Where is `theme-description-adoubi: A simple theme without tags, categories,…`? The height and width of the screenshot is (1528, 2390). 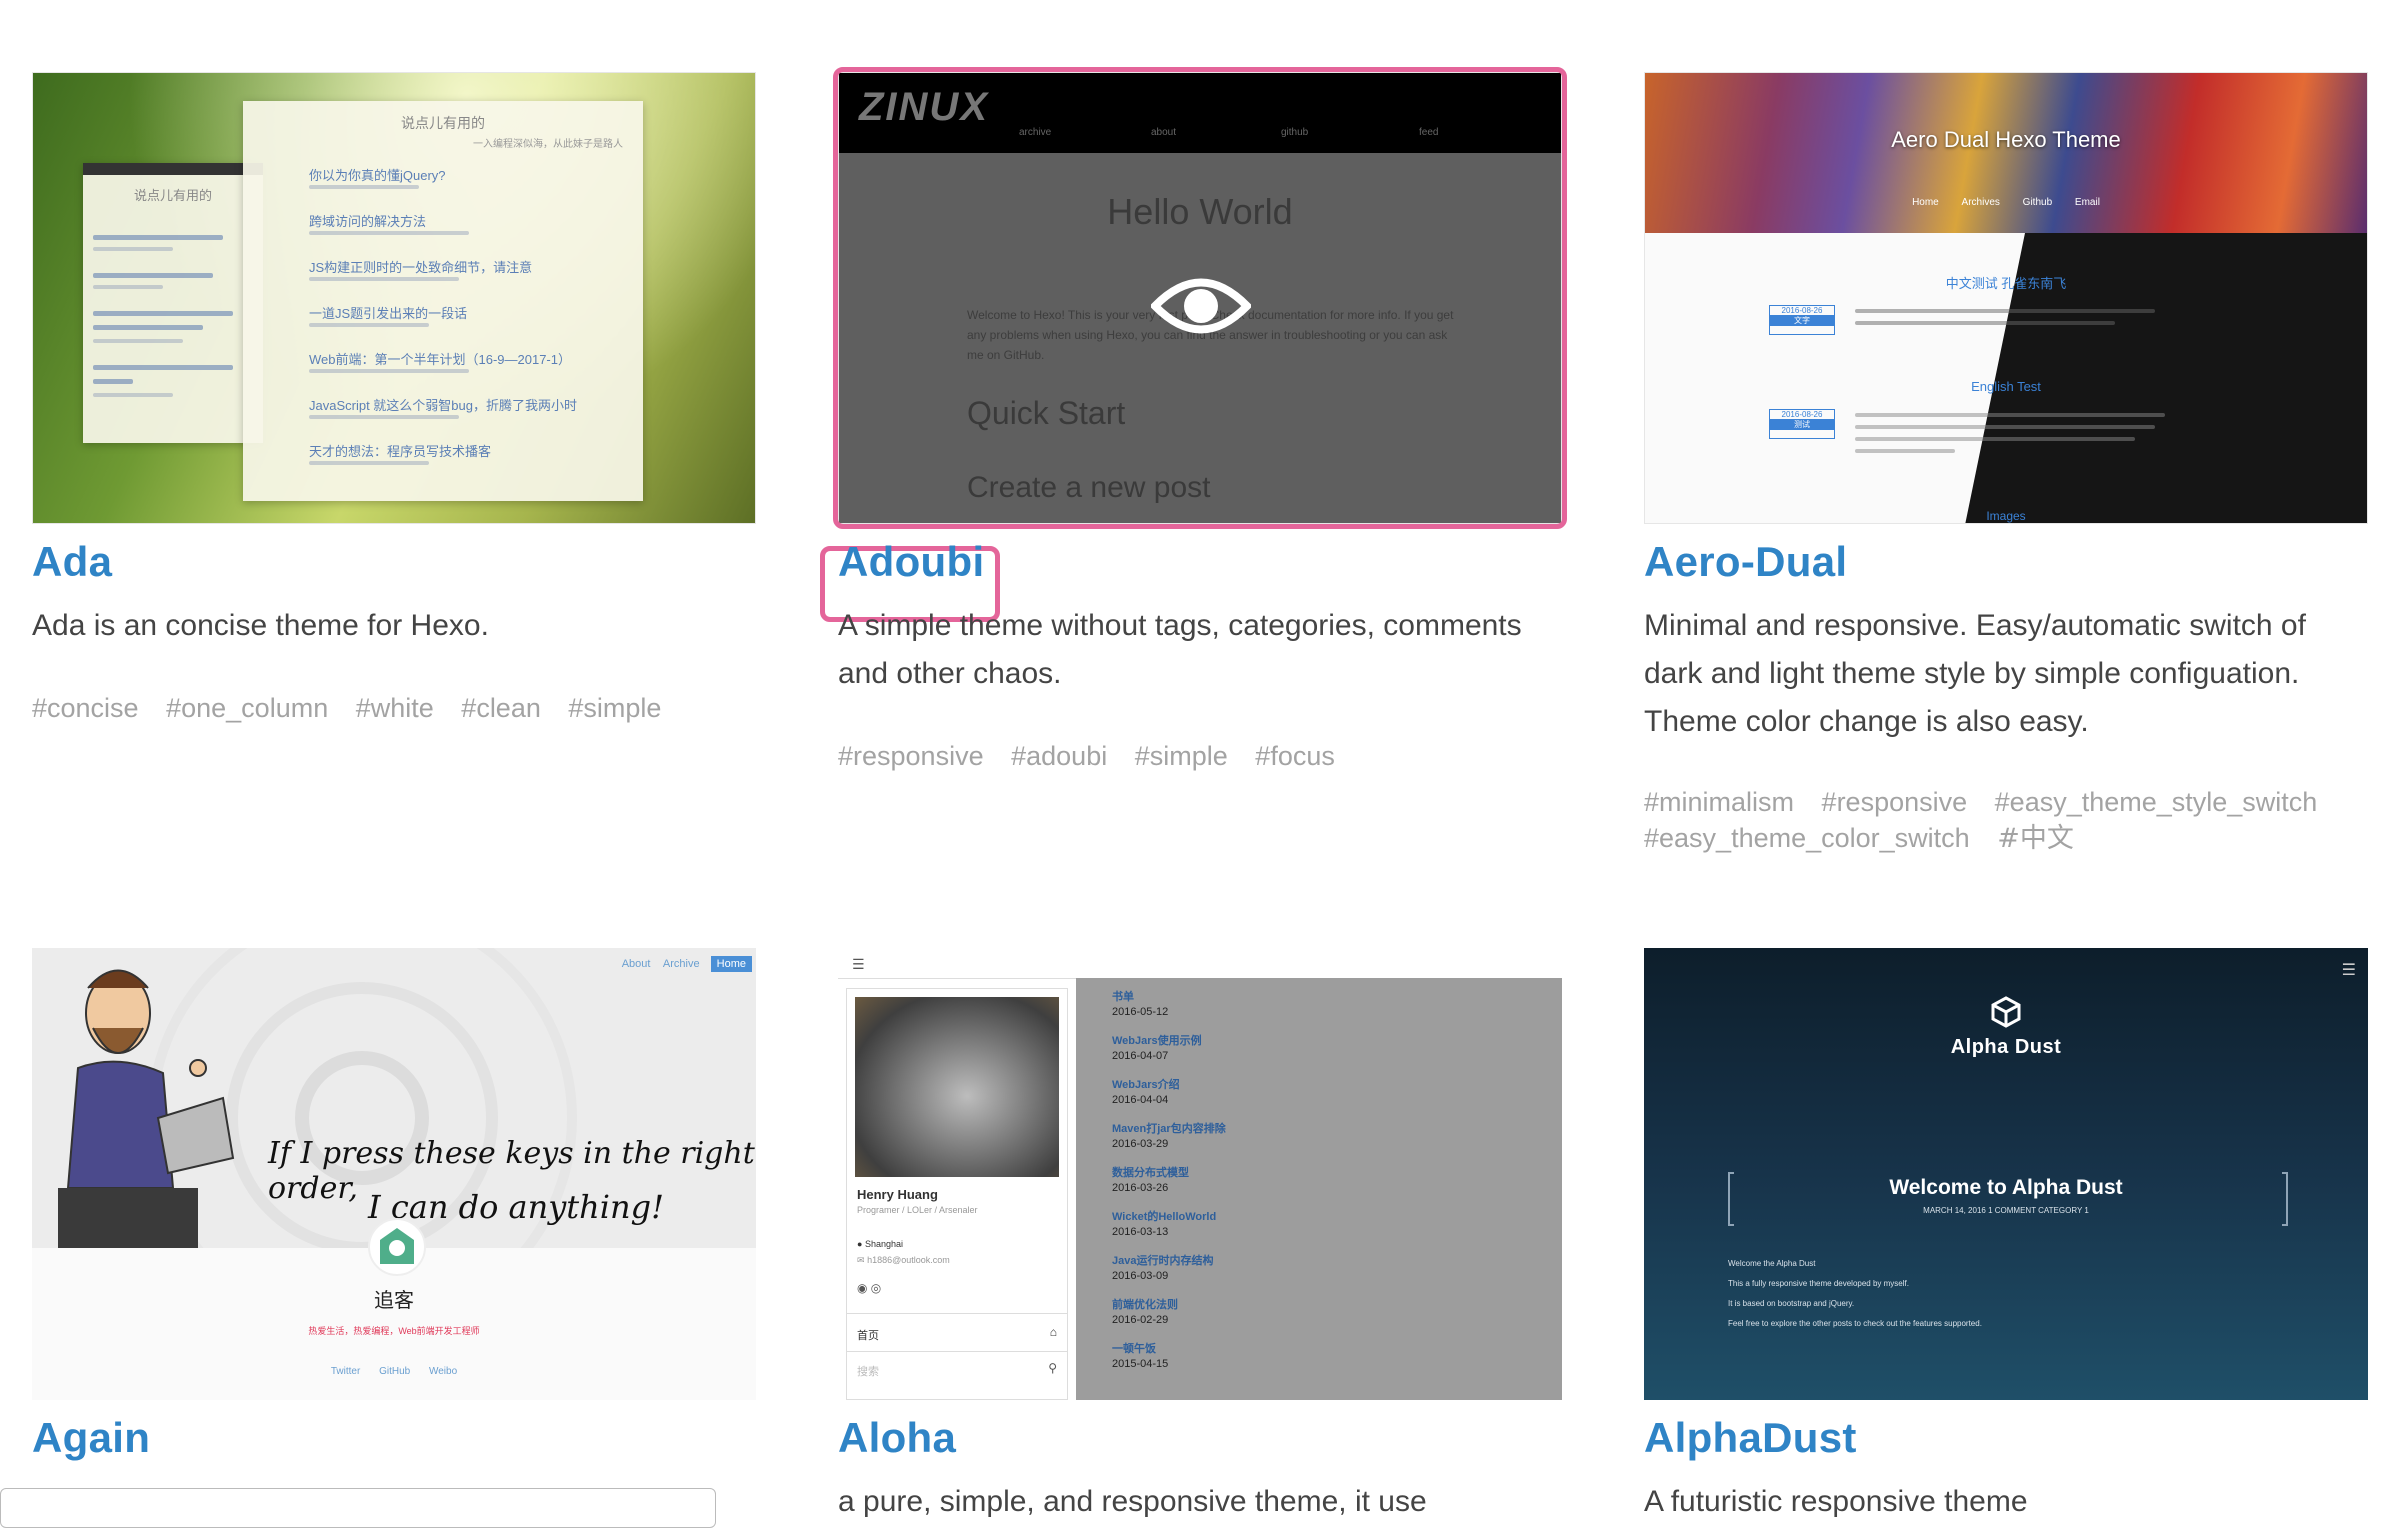 theme-description-adoubi: A simple theme without tags, categories,… is located at coordinates (1180, 649).